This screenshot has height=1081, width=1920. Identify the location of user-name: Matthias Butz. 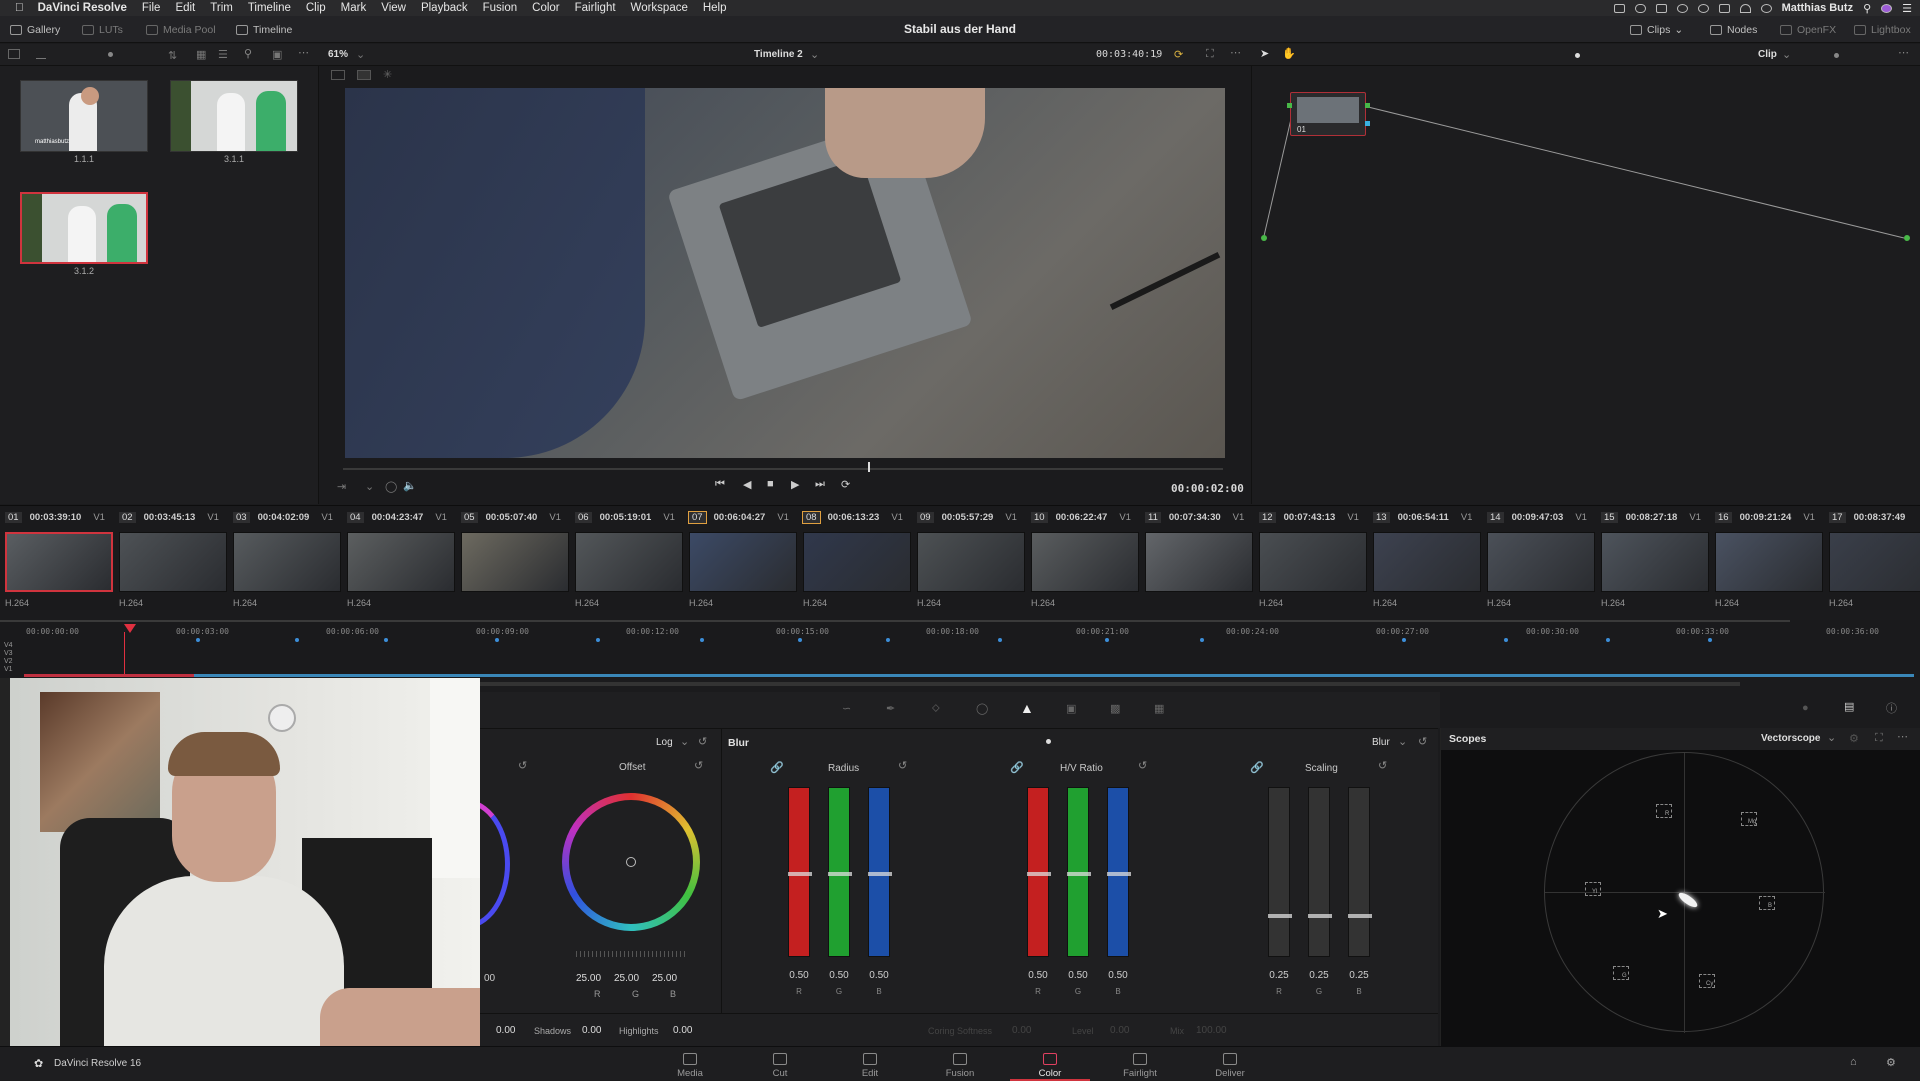
(1818, 8).